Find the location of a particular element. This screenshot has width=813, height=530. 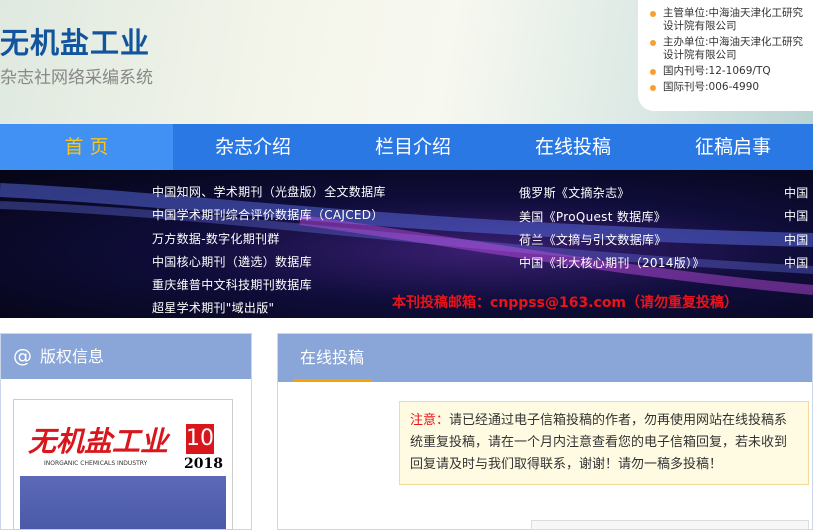

info-text: 主办单位:中海油天津化工研究设计院有限公司 is located at coordinates (733, 48).